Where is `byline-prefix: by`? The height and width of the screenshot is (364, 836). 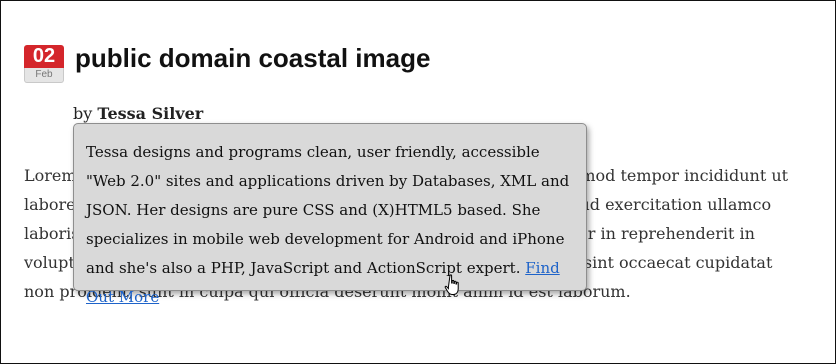
byline-prefix: by is located at coordinates (83, 113).